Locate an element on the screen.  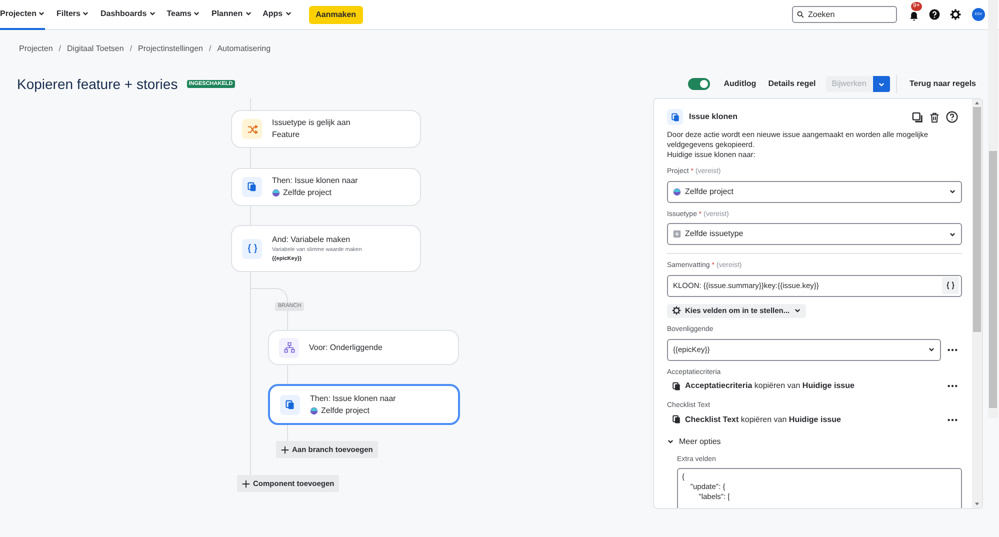
breadcrumb-link: Projectinstellingen is located at coordinates (170, 49).